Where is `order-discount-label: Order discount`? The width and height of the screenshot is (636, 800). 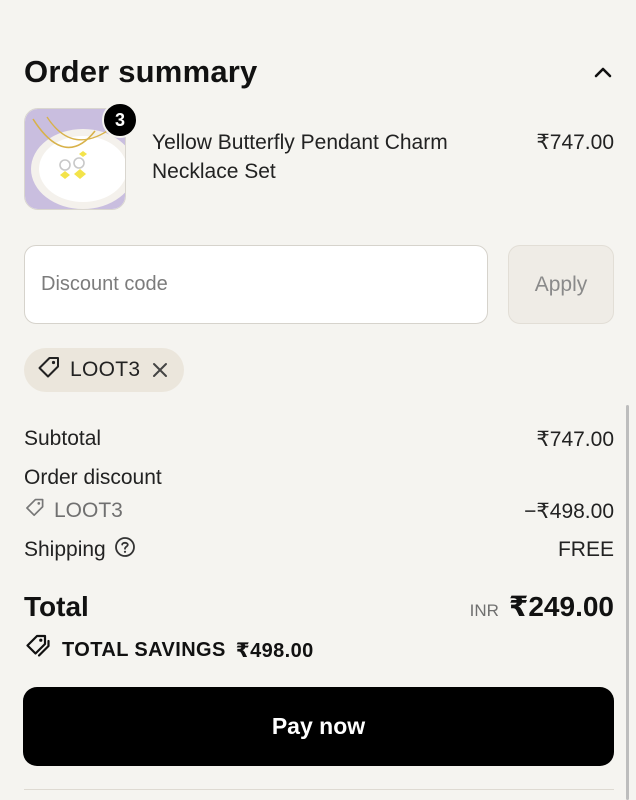
order-discount-label: Order discount is located at coordinates (93, 477).